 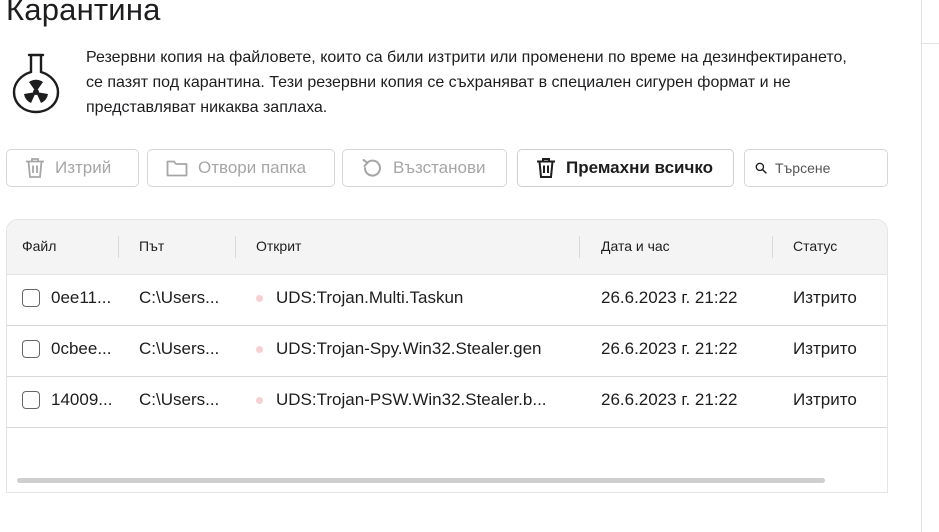 What do you see at coordinates (930, 266) in the screenshot?
I see `window-right-edge` at bounding box center [930, 266].